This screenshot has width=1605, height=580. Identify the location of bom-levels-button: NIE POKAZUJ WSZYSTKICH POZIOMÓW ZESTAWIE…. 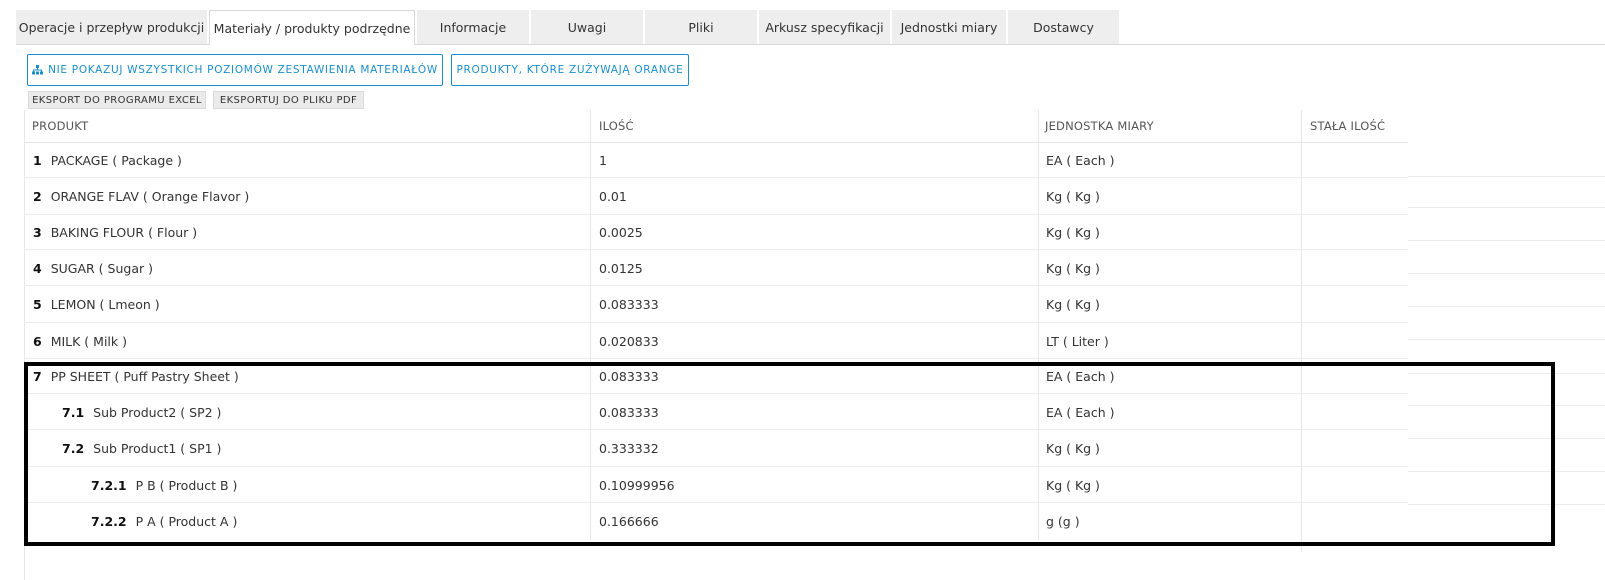
(235, 70).